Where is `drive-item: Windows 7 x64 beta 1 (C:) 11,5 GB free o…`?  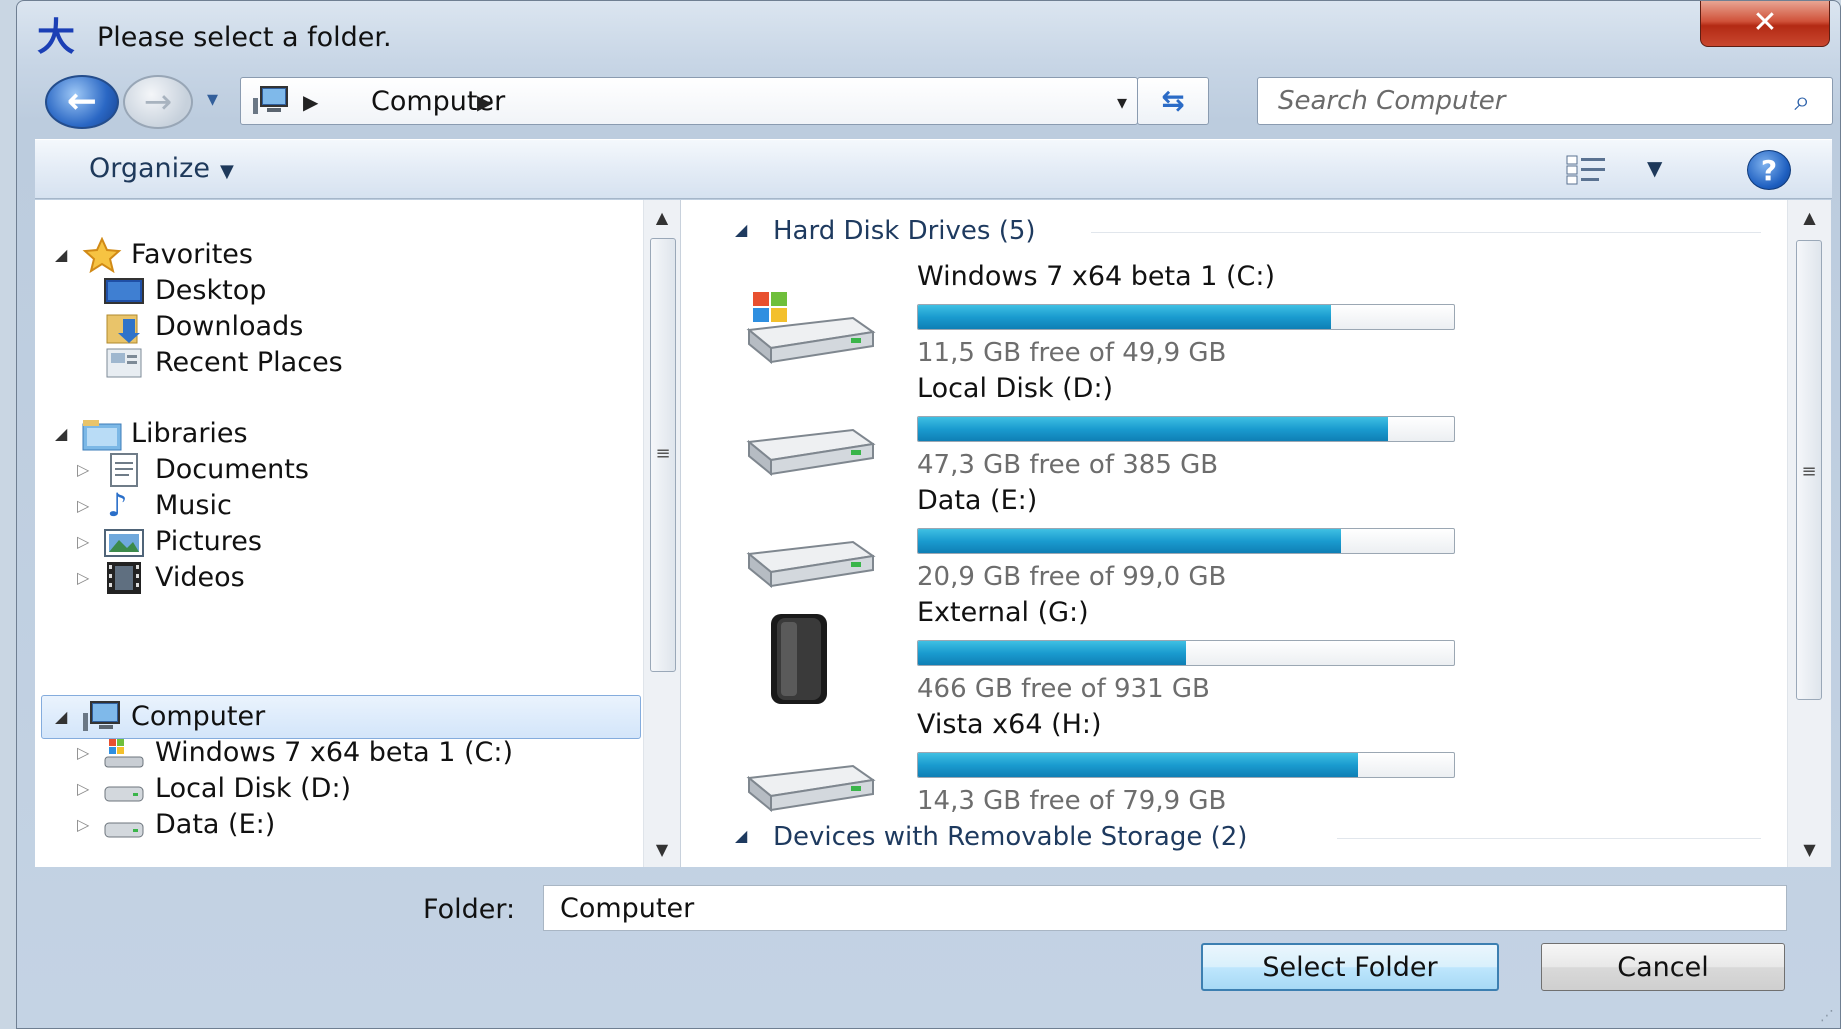
drive-item: Windows 7 x64 beta 1 (C:) 11,5 GB free o… is located at coordinates (1098, 315).